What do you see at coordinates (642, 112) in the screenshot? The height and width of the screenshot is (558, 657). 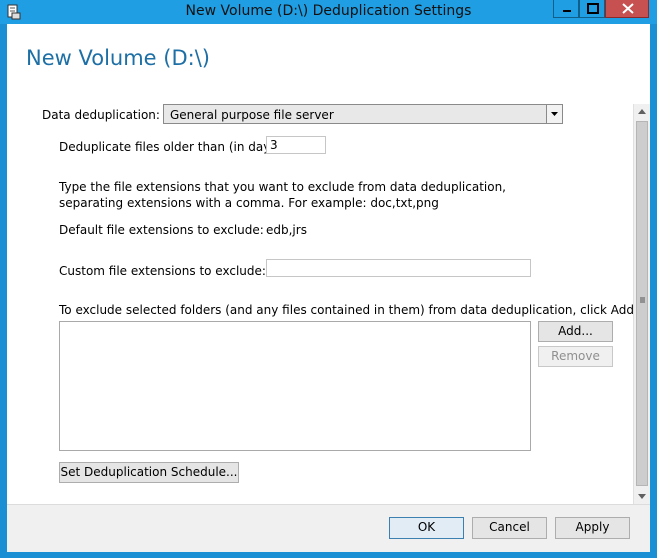 I see `scroll-up-icon` at bounding box center [642, 112].